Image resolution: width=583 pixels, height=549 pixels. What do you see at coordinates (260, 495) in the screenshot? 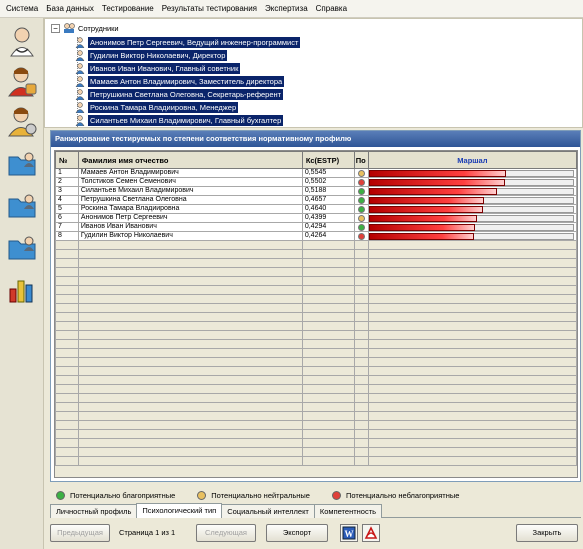
I see `legend-neutral-label: Потенциально нейтральные` at bounding box center [260, 495].